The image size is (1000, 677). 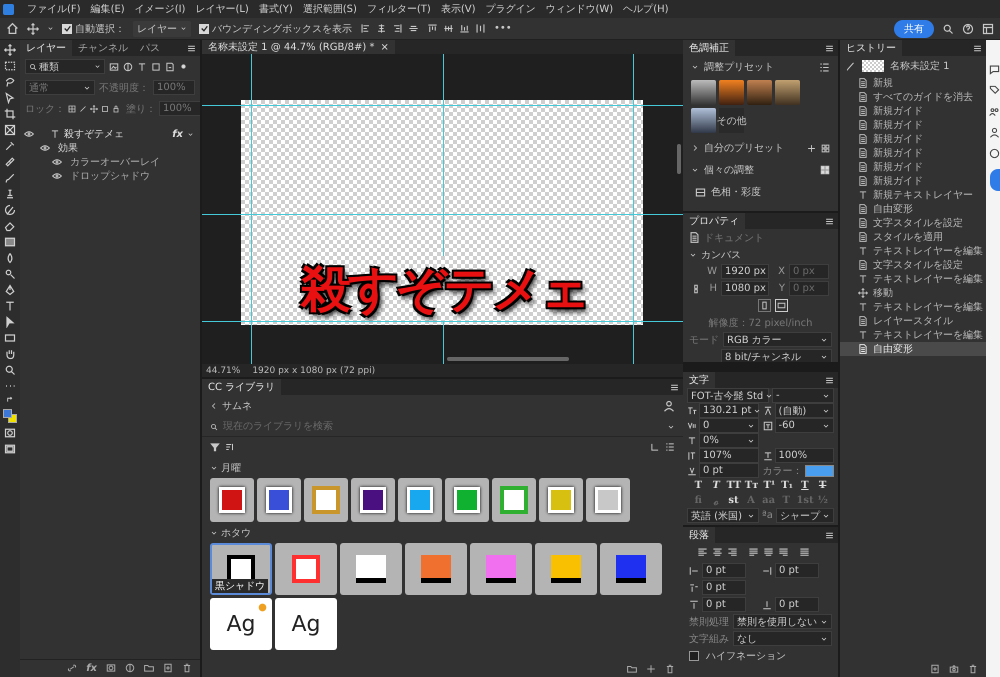 What do you see at coordinates (782, 621) in the screenshot?
I see `kinsoku-dropdown: 禁則を使用しない` at bounding box center [782, 621].